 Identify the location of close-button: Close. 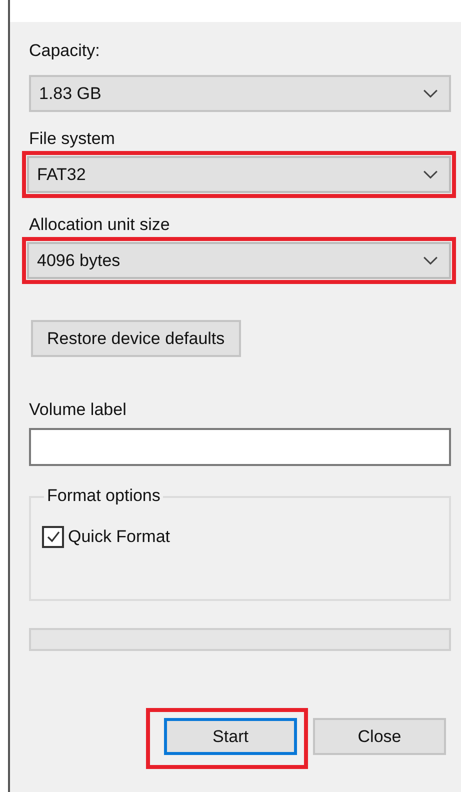
(379, 736).